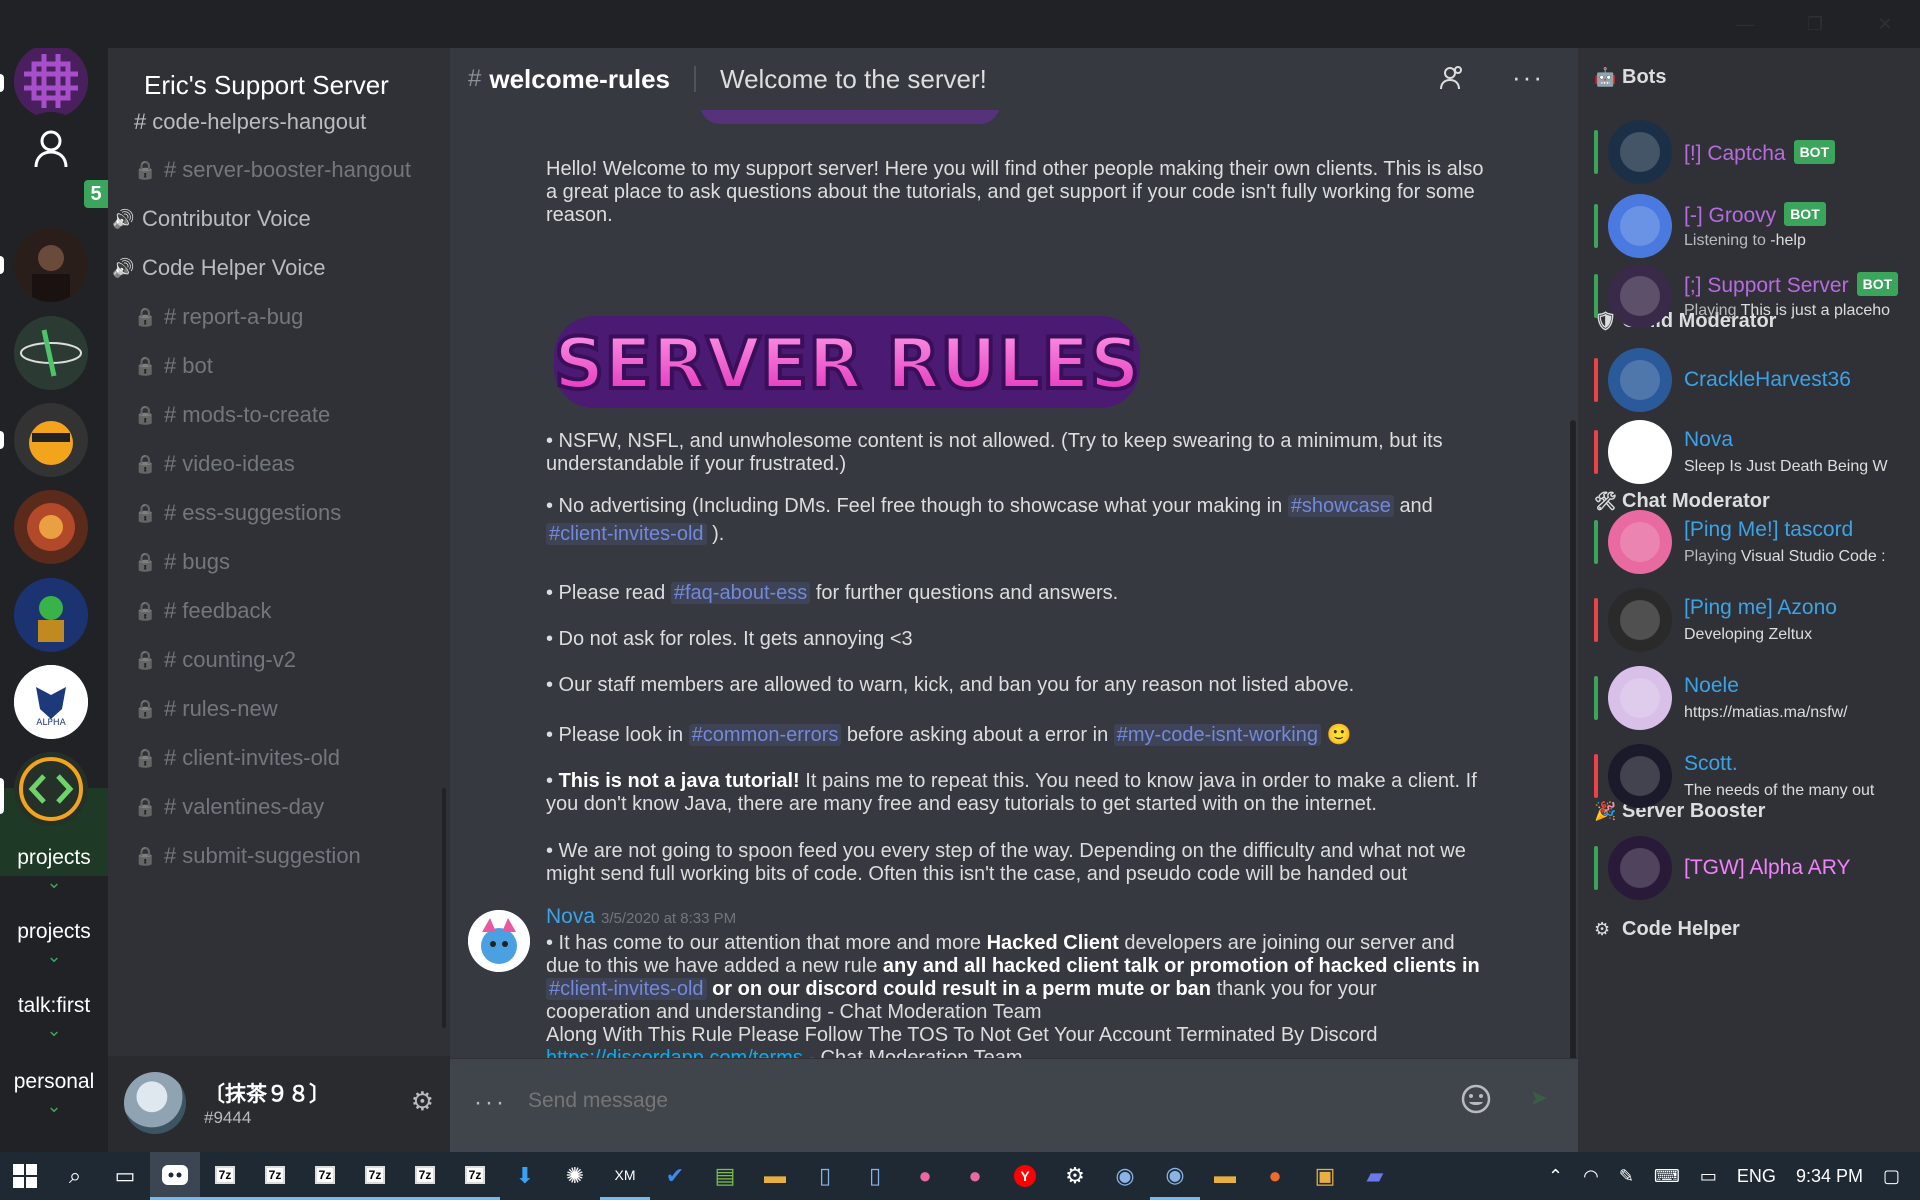  Describe the element at coordinates (1626, 1176) in the screenshot. I see `pen-icon: ✎` at that location.